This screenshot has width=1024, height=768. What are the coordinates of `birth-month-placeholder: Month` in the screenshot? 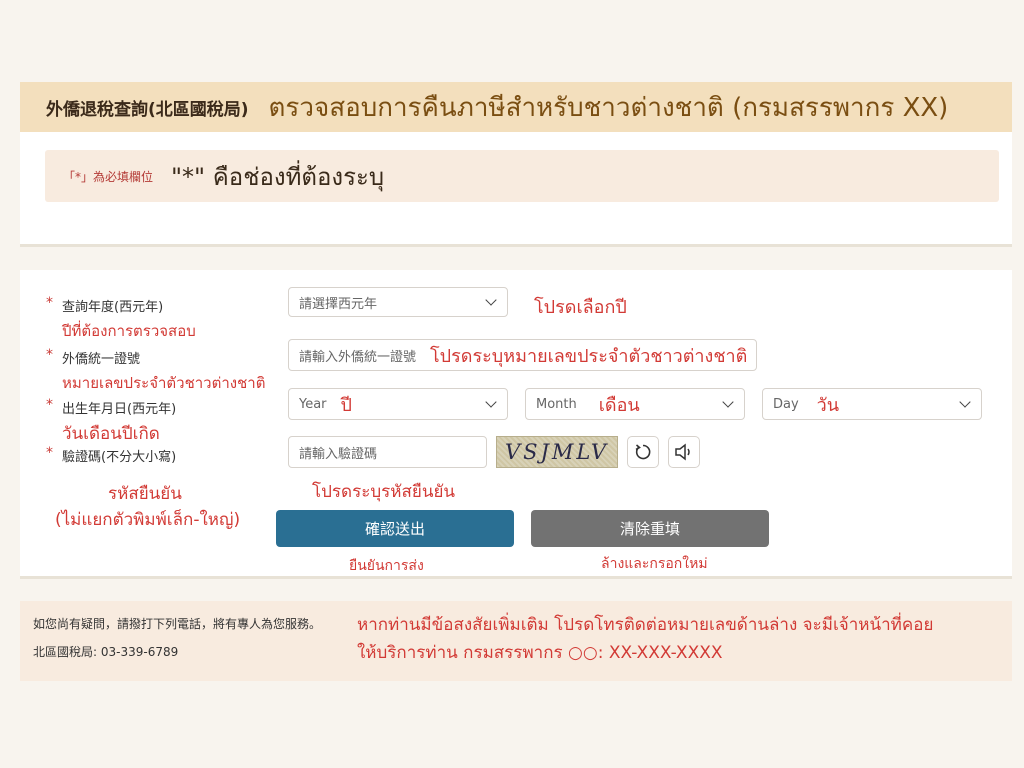 It's located at (556, 404).